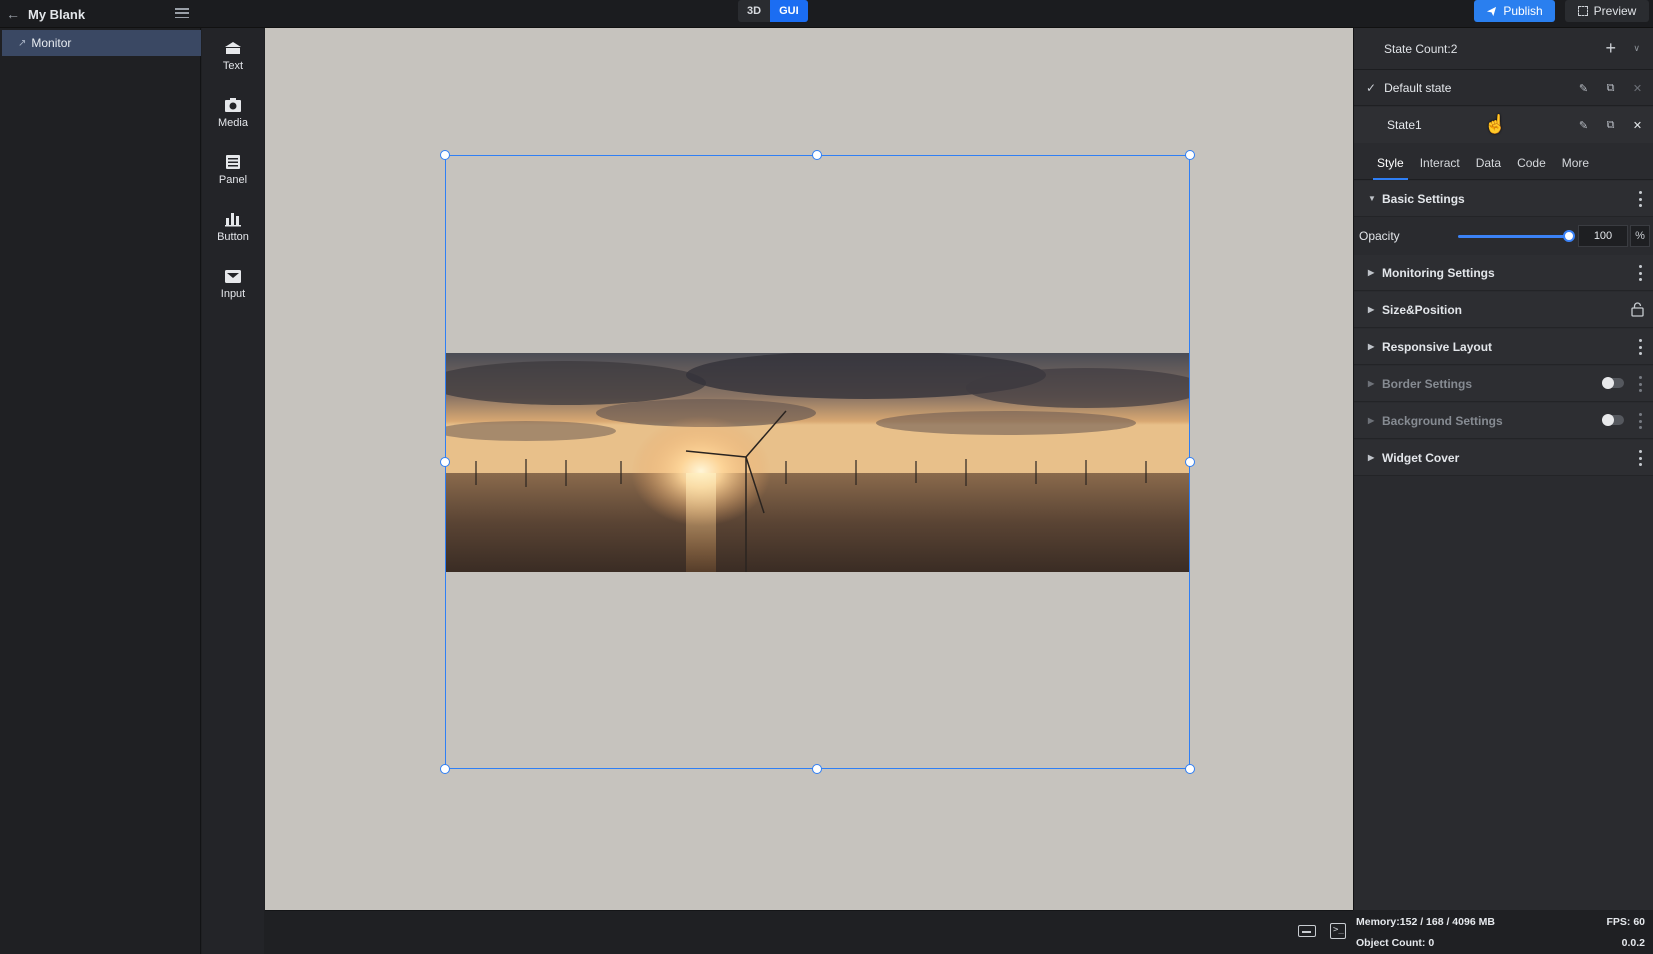 The image size is (1653, 954). I want to click on resize-handle-left, so click(445, 462).